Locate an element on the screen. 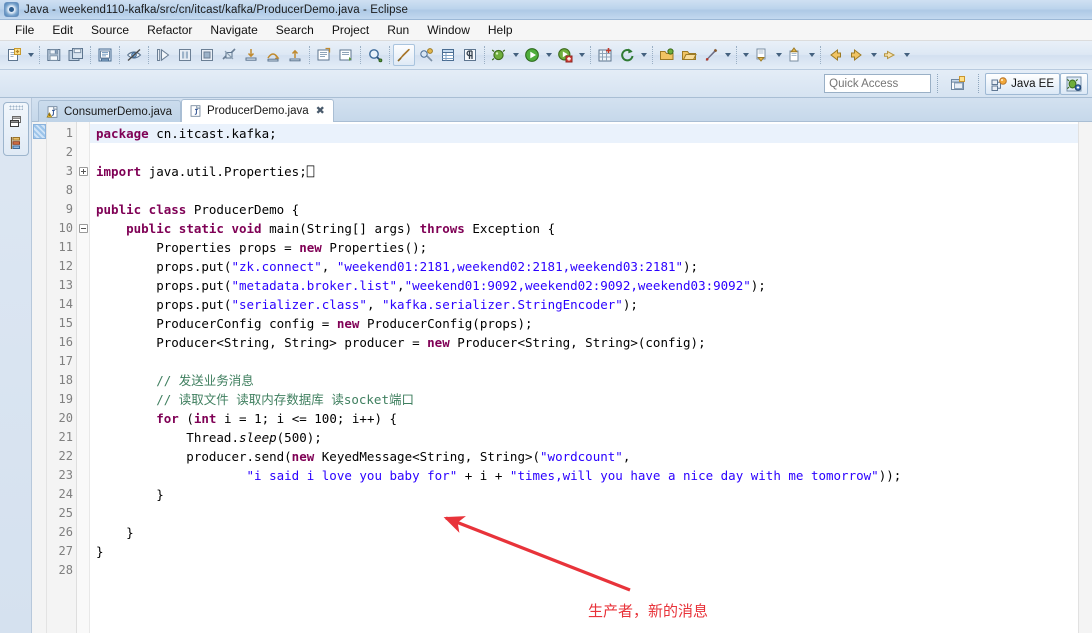  step-return-button is located at coordinates (295, 55).